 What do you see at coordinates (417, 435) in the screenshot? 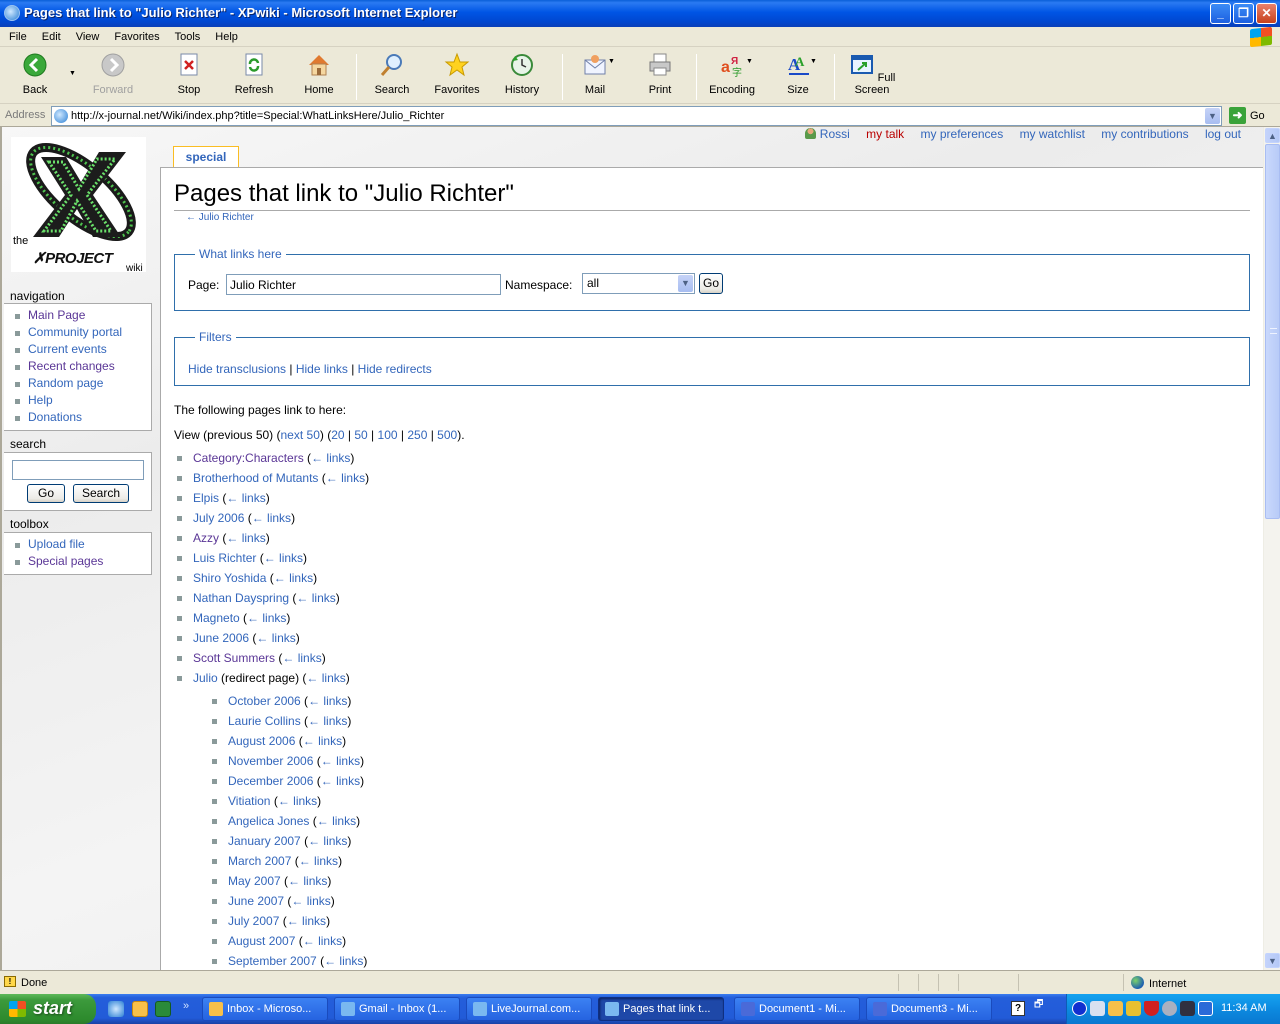
I see `limit-250-link: 250` at bounding box center [417, 435].